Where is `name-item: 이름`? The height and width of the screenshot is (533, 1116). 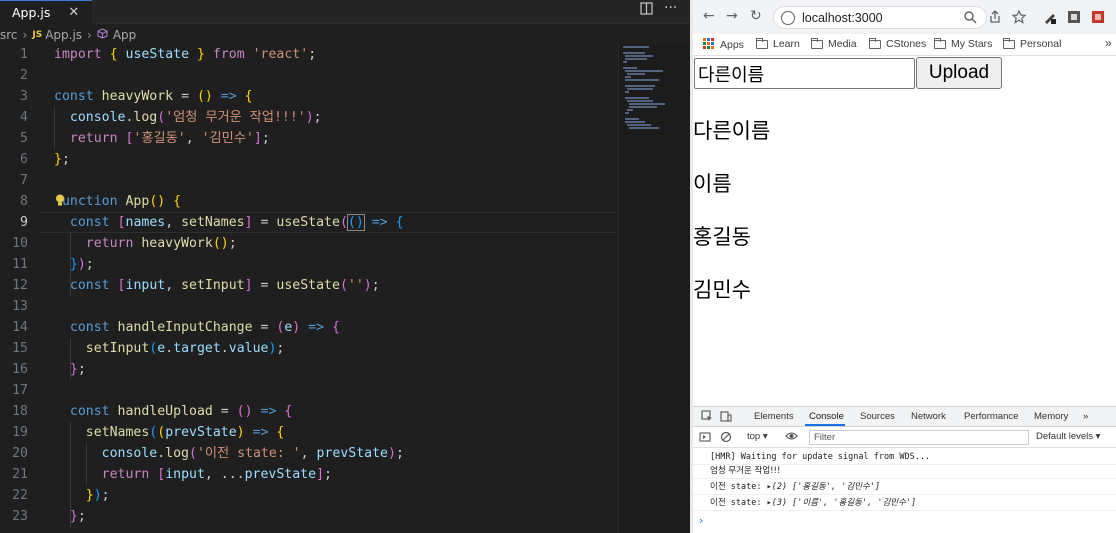 name-item: 이름 is located at coordinates (712, 184).